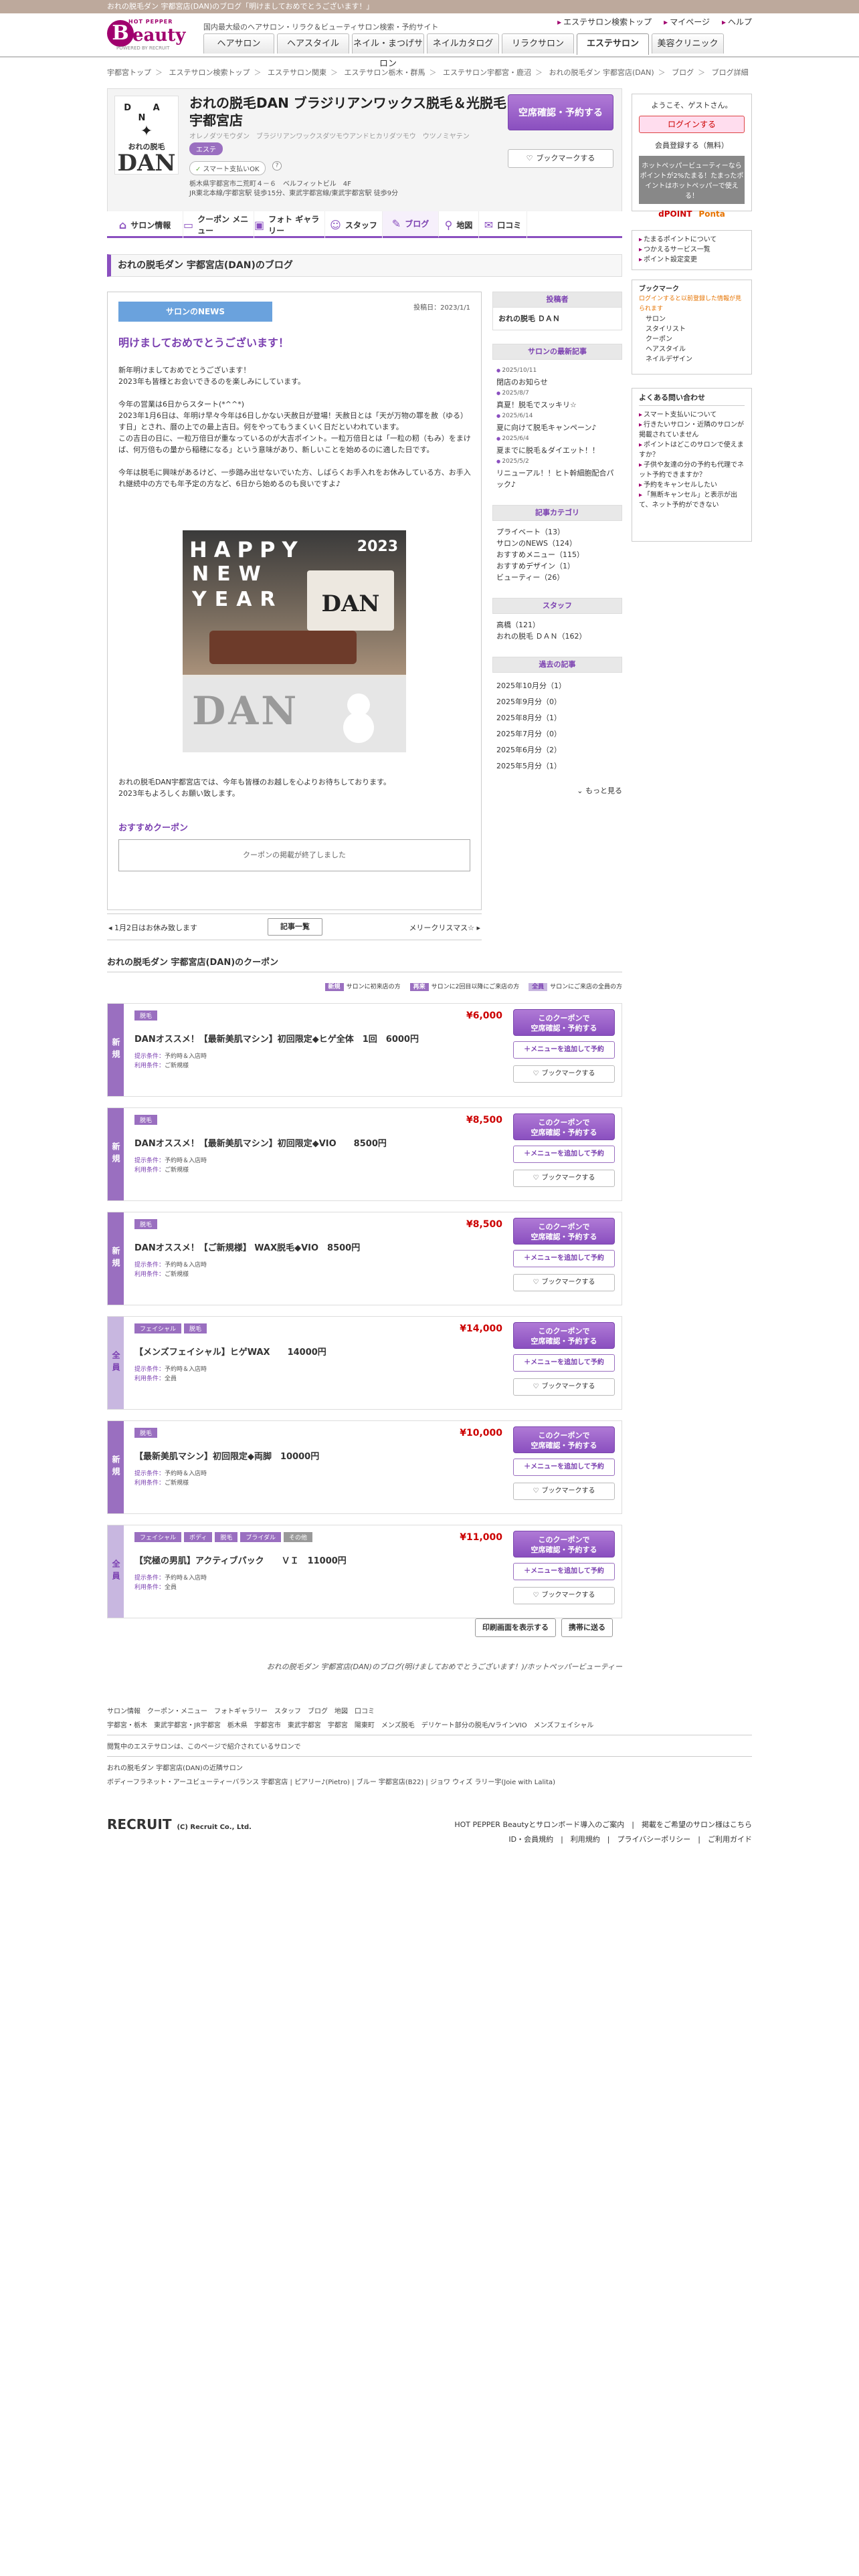 This screenshot has width=859, height=2576. I want to click on link-mypage: マイページ, so click(687, 21).